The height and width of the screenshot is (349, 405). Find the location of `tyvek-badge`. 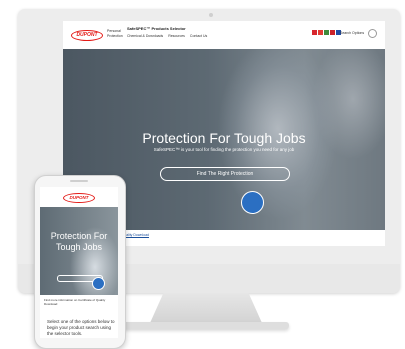

tyvek-badge is located at coordinates (252, 202).